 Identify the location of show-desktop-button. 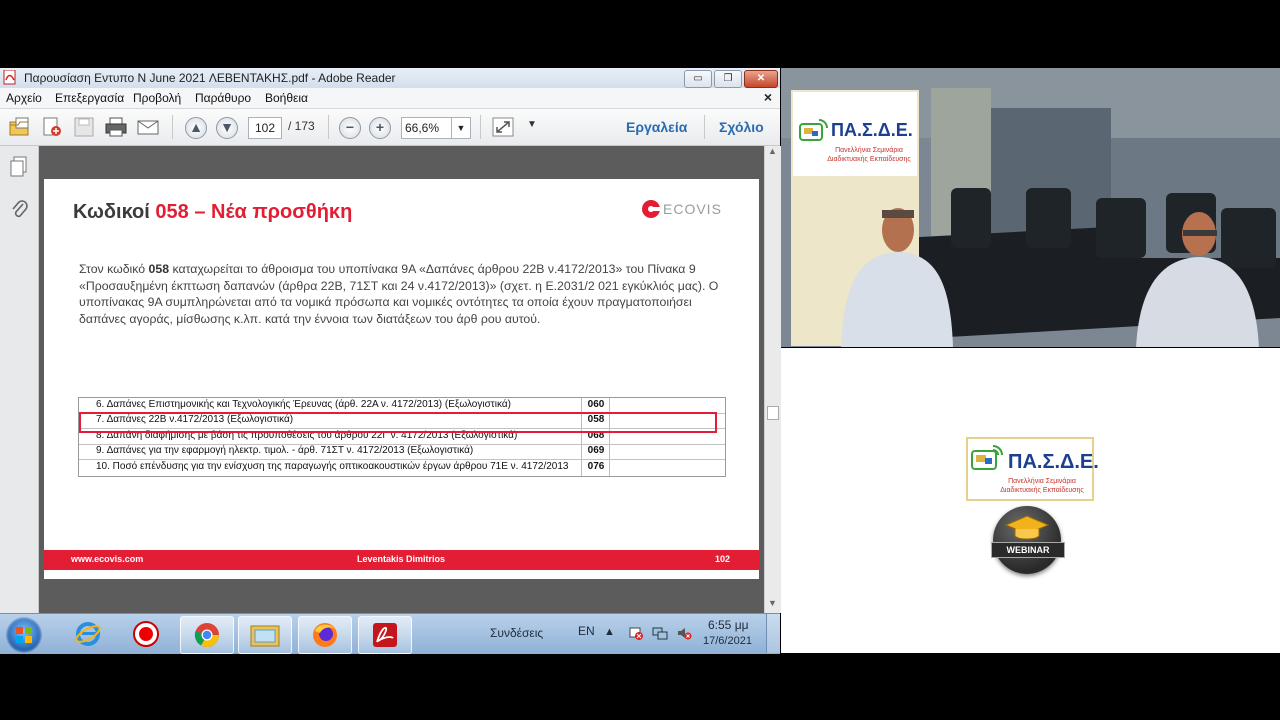
(773, 633).